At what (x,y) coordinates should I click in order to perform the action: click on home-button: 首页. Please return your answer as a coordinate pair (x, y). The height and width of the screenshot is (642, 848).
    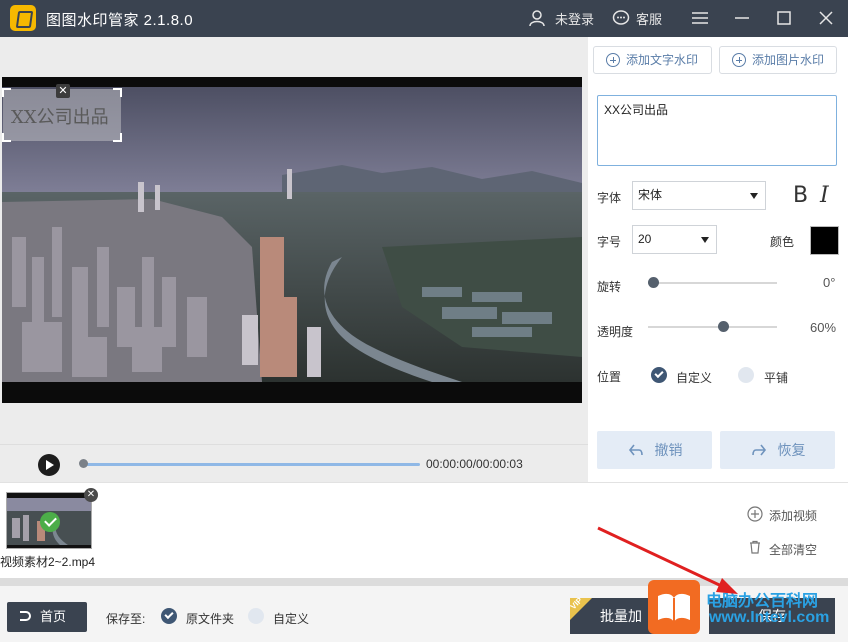
    Looking at the image, I should click on (47, 617).